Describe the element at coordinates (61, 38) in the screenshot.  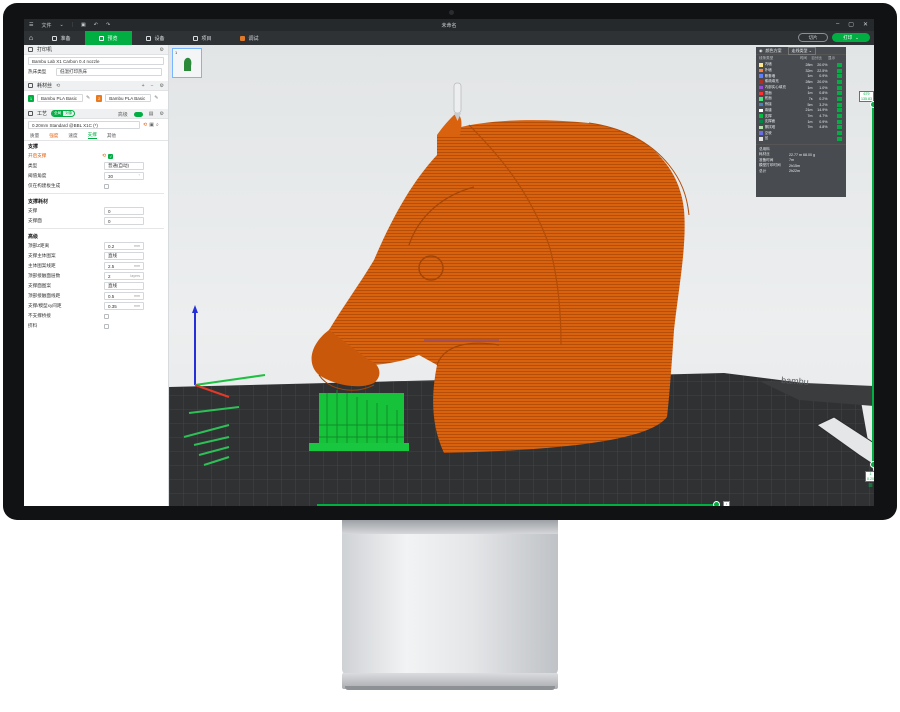
I see `tab-prepare: 准备` at that location.